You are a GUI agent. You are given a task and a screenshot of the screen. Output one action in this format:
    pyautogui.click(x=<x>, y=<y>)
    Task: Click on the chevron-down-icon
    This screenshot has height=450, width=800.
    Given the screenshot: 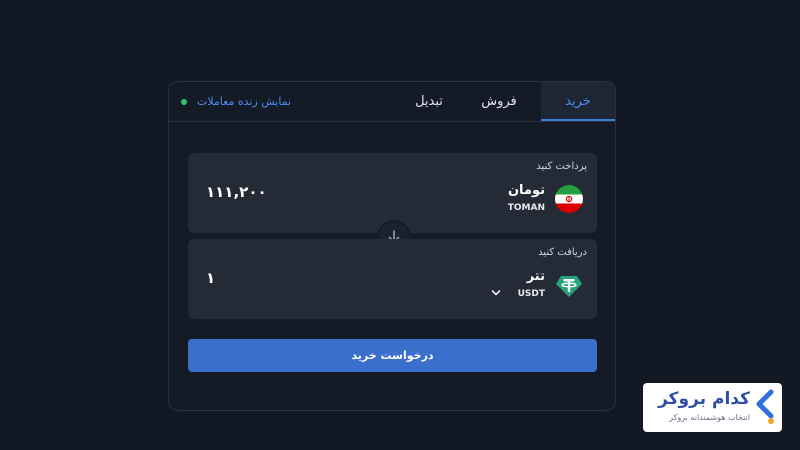 What is the action you would take?
    pyautogui.click(x=496, y=293)
    